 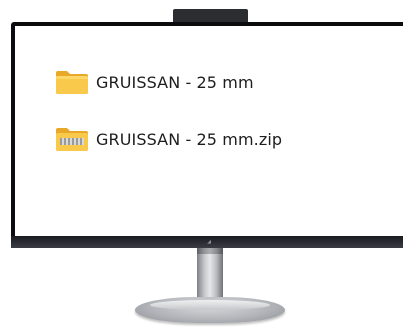 I want to click on file-item-zip: GRUISSAN - 25 mm.zip, so click(x=170, y=139).